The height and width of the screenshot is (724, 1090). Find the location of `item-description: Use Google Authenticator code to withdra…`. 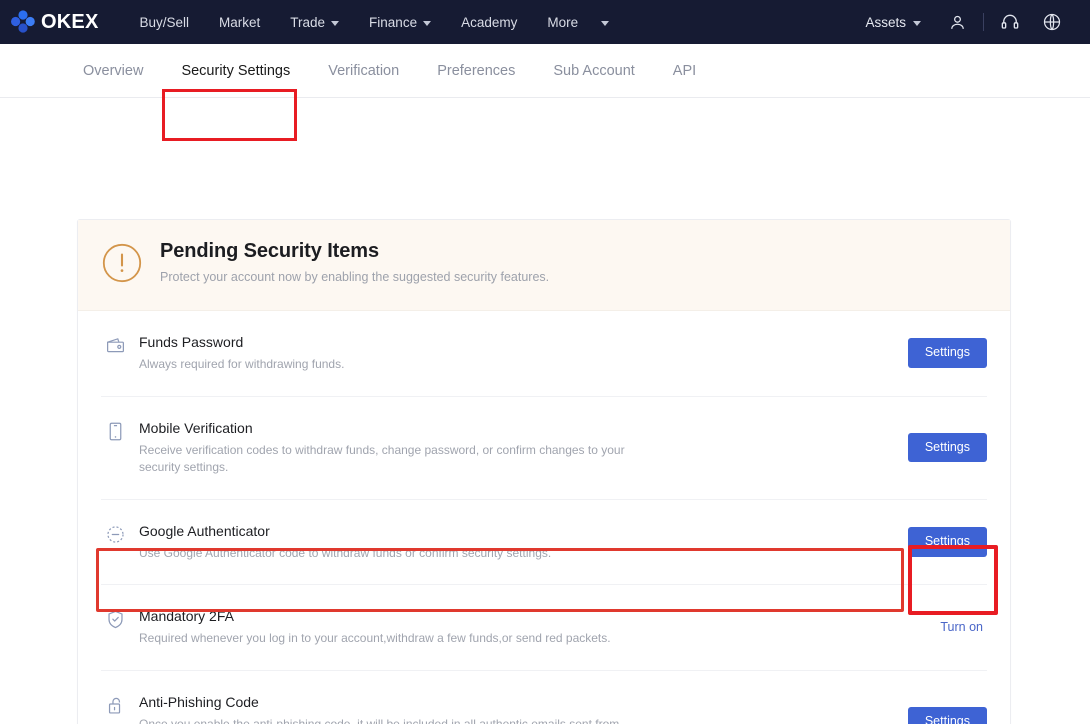

item-description: Use Google Authenticator code to withdra… is located at coordinates (345, 552).